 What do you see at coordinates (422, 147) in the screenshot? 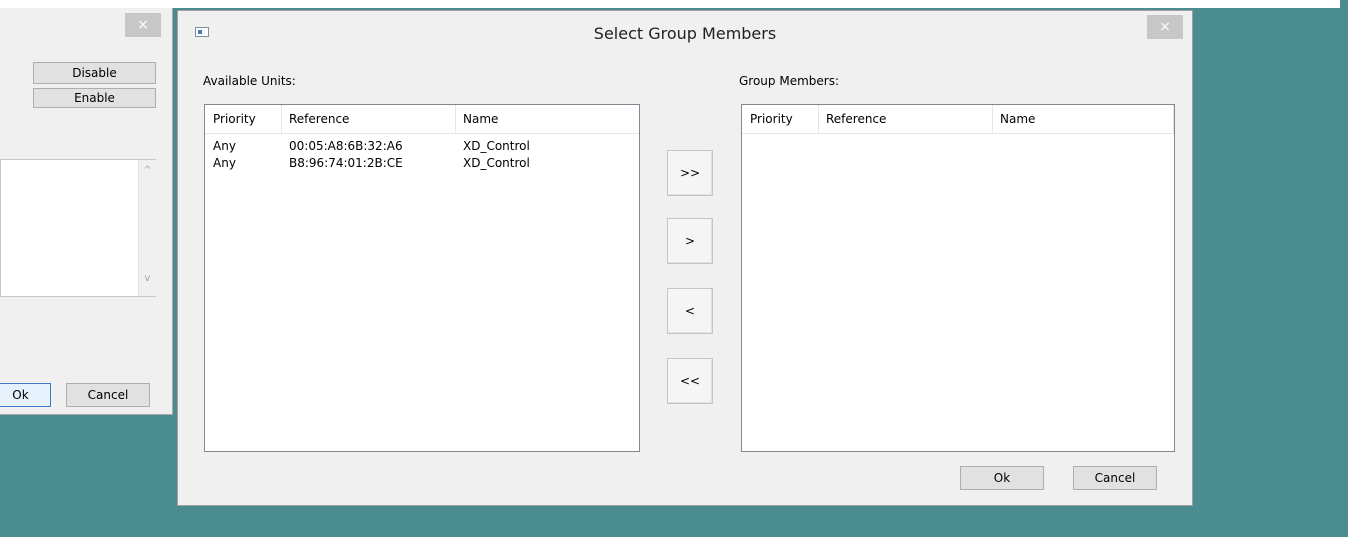
I see `list-item: Any 00:05:A8:6B:32:A6 XD_Control` at bounding box center [422, 147].